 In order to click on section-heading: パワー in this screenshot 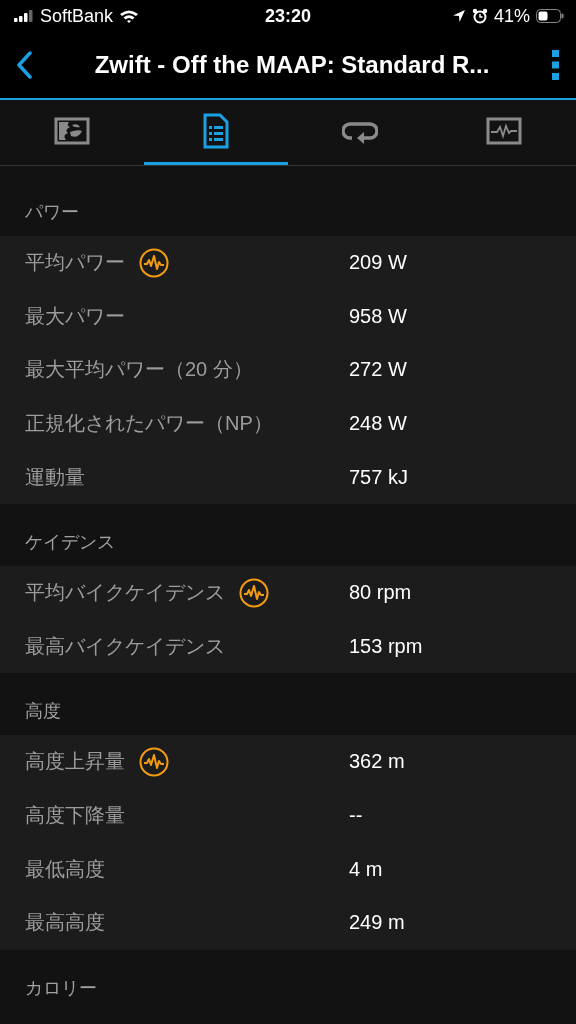, I will do `click(52, 212)`.